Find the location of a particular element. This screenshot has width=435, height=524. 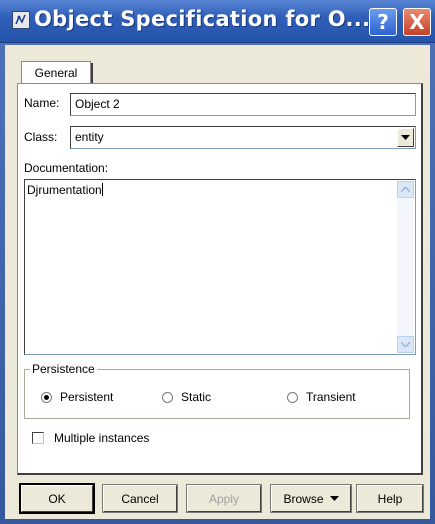

help-button: Help is located at coordinates (390, 498).